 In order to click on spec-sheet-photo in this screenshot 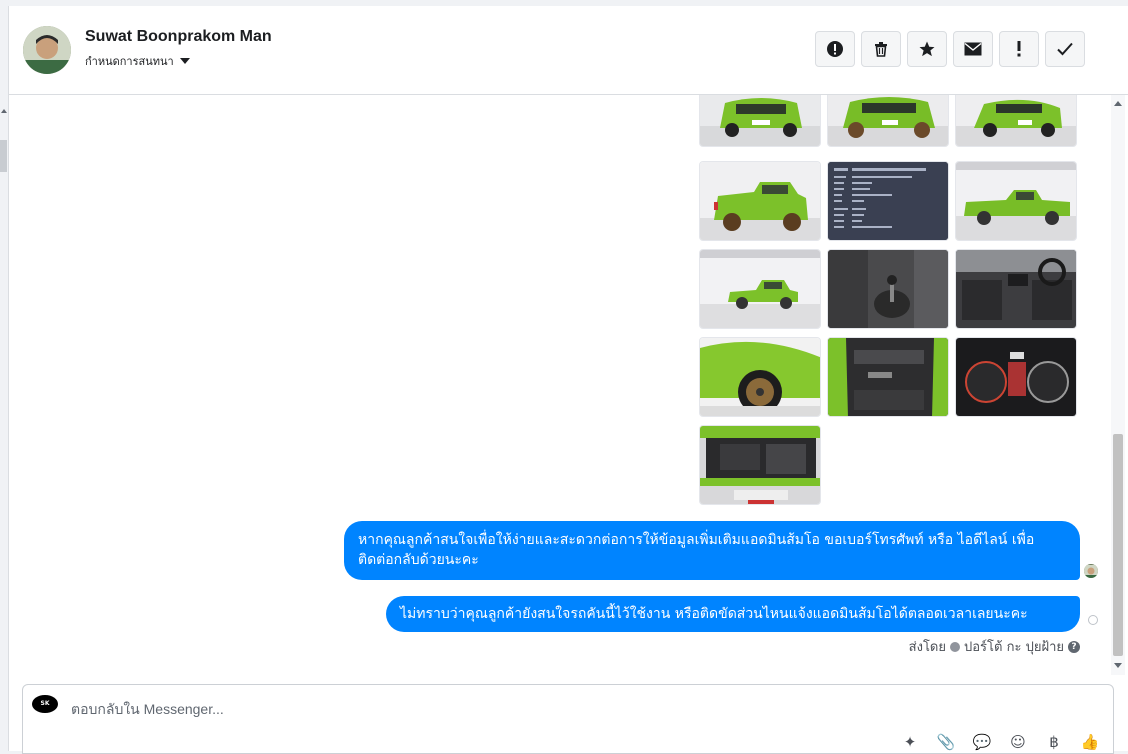, I will do `click(888, 201)`.